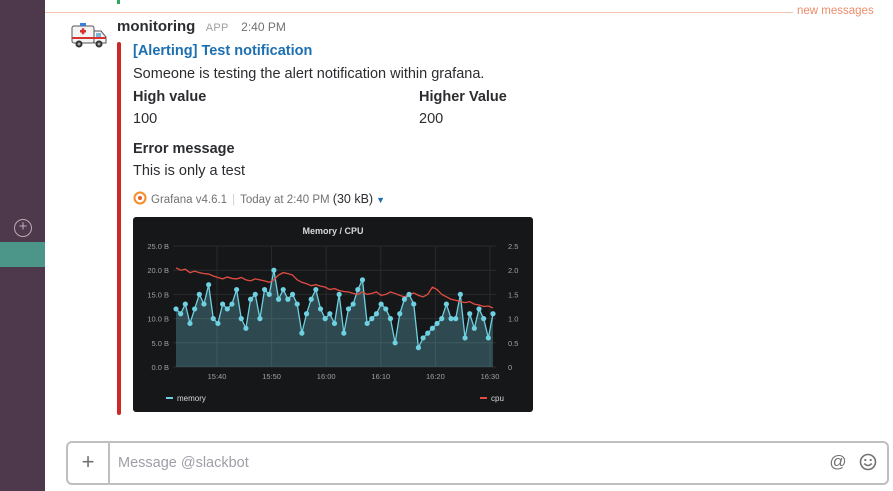 The image size is (893, 491). What do you see at coordinates (838, 462) in the screenshot?
I see `mention-icon: @` at bounding box center [838, 462].